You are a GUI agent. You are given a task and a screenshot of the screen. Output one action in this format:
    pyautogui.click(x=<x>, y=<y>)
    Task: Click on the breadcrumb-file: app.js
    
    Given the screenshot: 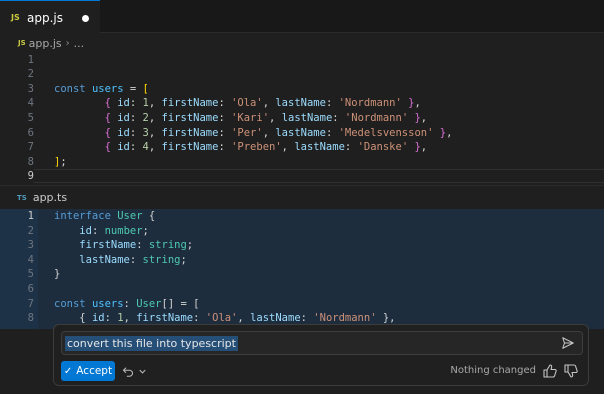 What is the action you would take?
    pyautogui.click(x=45, y=43)
    